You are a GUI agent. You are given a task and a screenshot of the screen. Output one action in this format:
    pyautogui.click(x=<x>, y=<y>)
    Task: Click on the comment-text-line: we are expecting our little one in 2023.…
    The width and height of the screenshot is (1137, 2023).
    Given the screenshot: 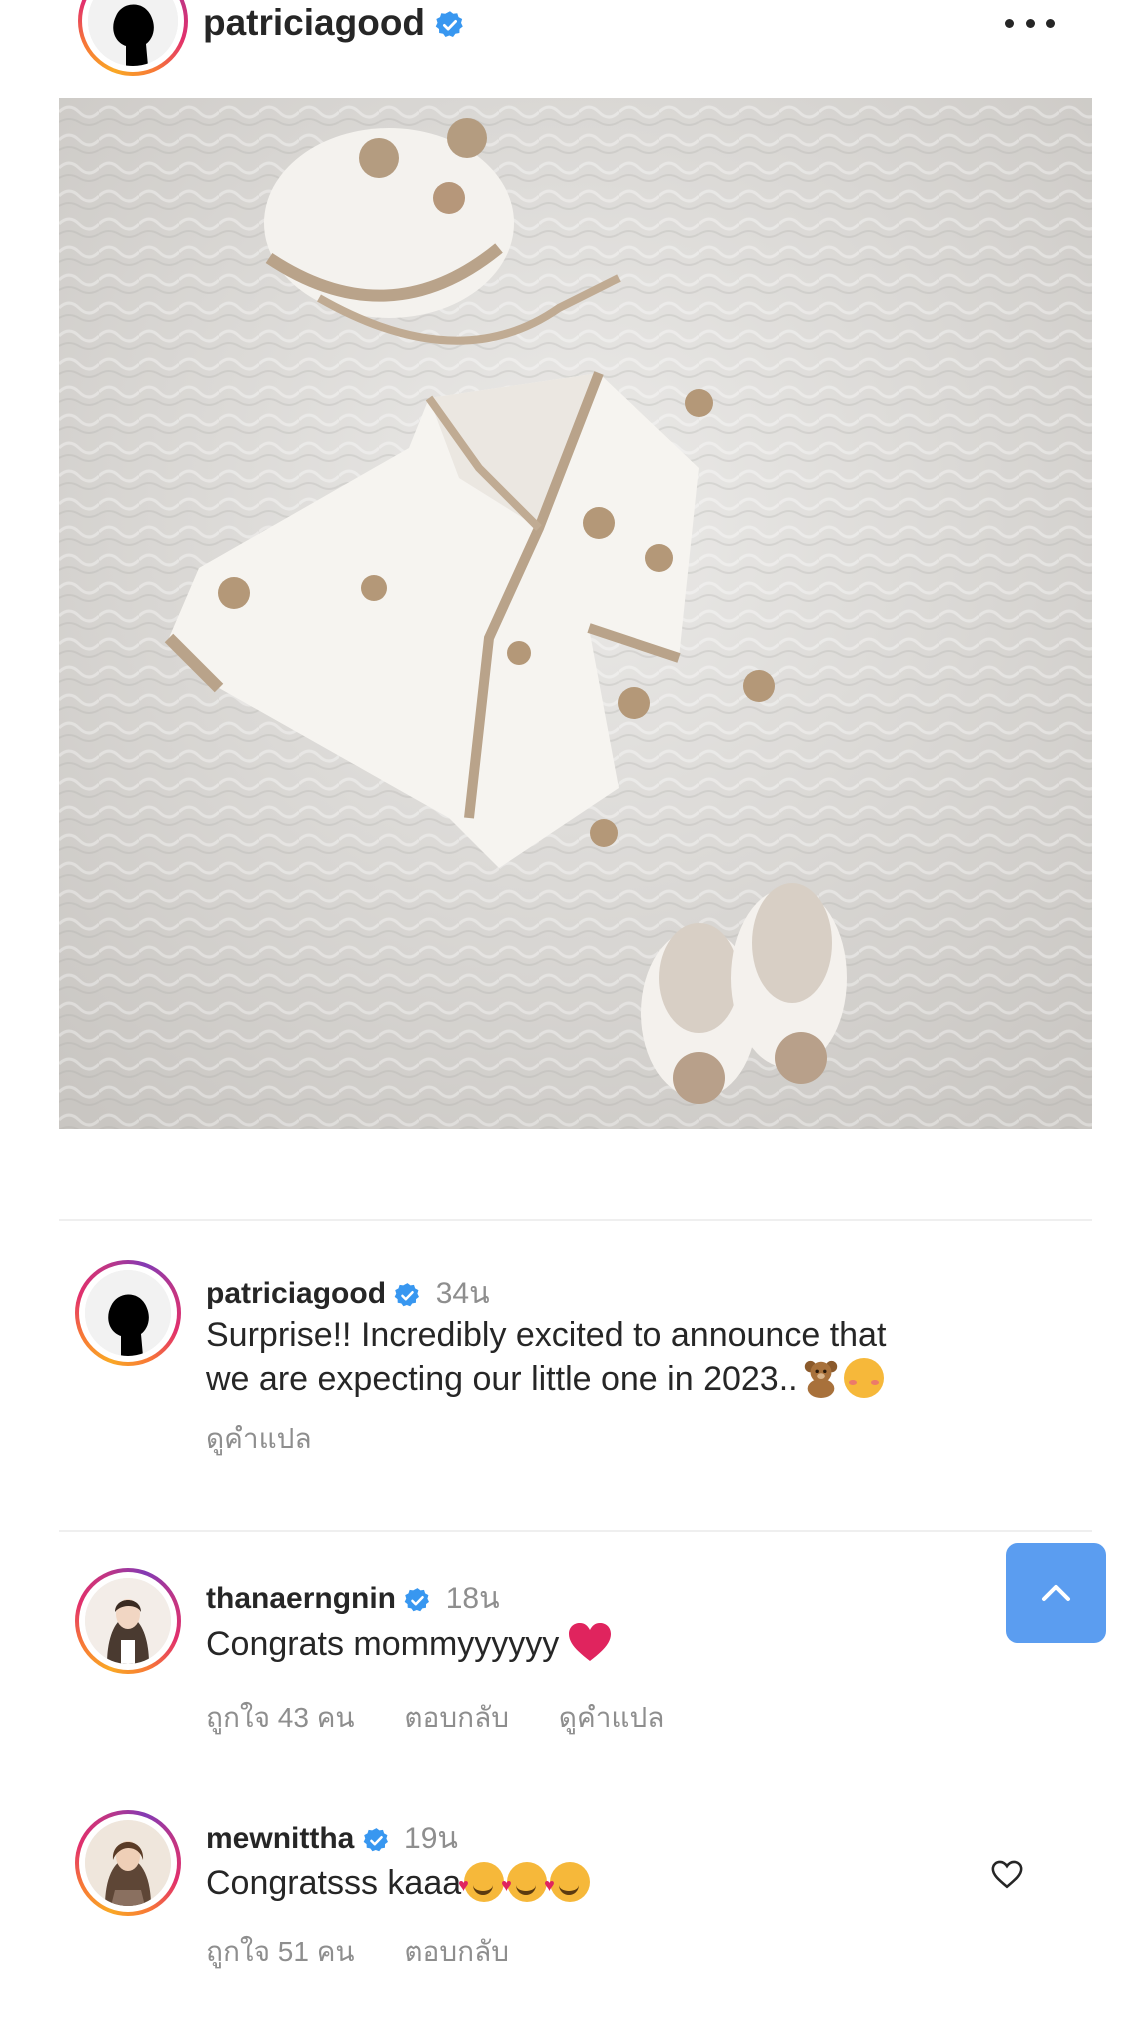 What is the action you would take?
    pyautogui.click(x=502, y=1379)
    